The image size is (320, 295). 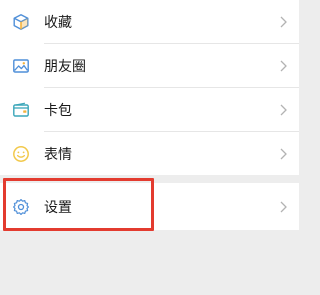 I want to click on menu-item-moments: 朋友圈, so click(x=149, y=65).